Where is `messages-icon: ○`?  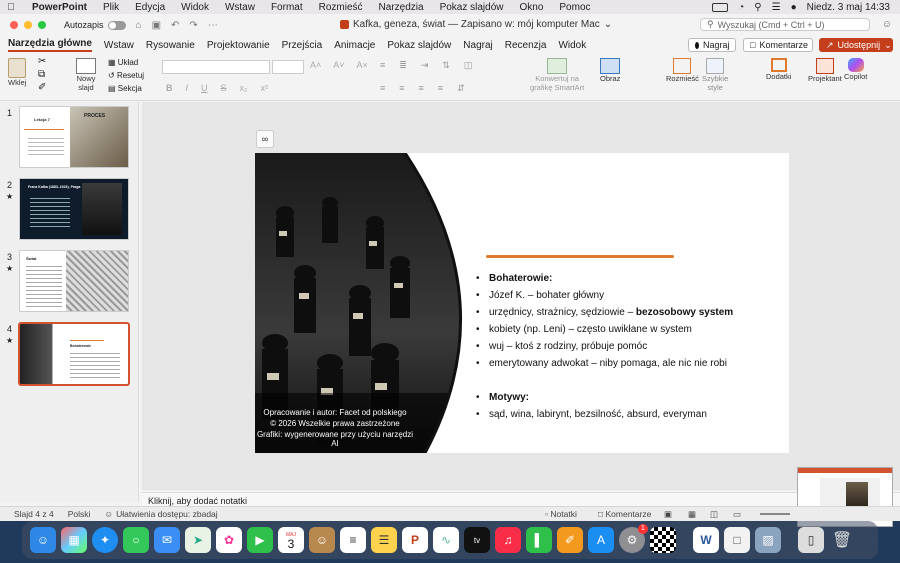
messages-icon: ○ is located at coordinates (136, 540).